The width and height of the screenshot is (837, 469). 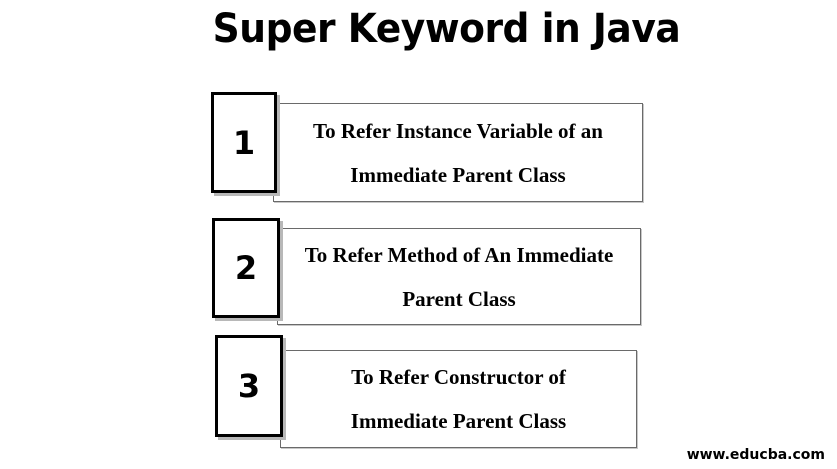 What do you see at coordinates (458, 174) in the screenshot?
I see `item-1-line-2: Immediate Parent Class` at bounding box center [458, 174].